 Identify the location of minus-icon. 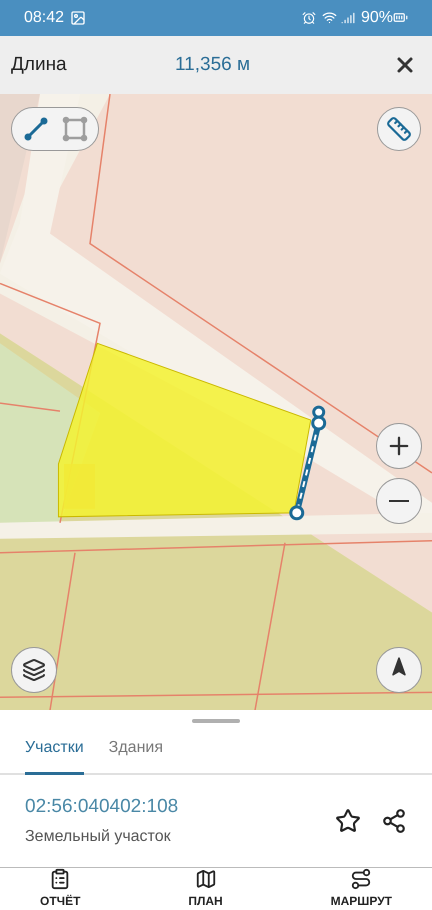
(399, 501).